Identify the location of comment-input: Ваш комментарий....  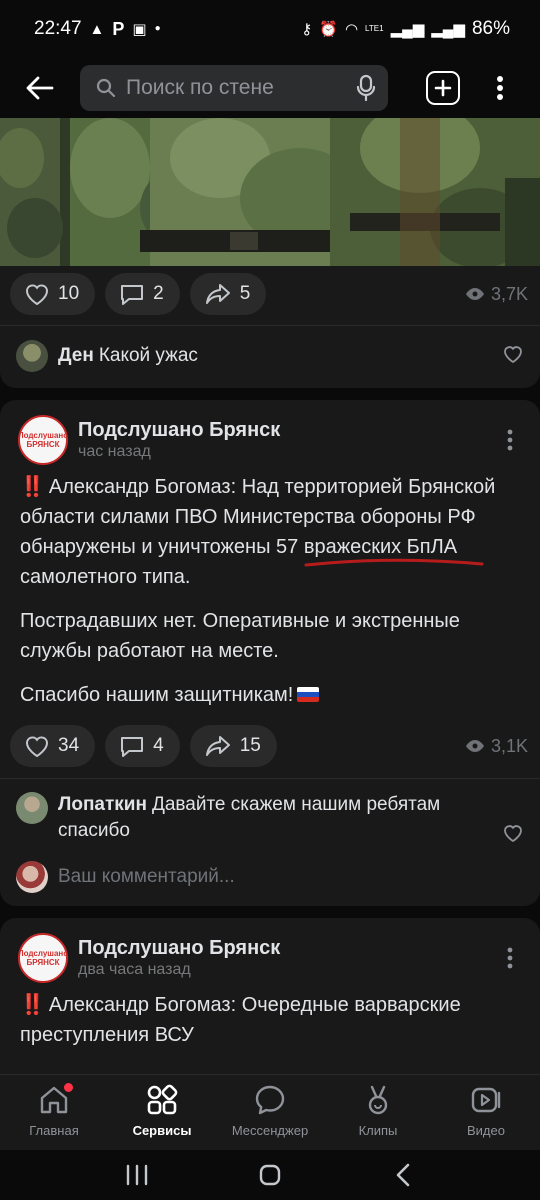
(270, 877).